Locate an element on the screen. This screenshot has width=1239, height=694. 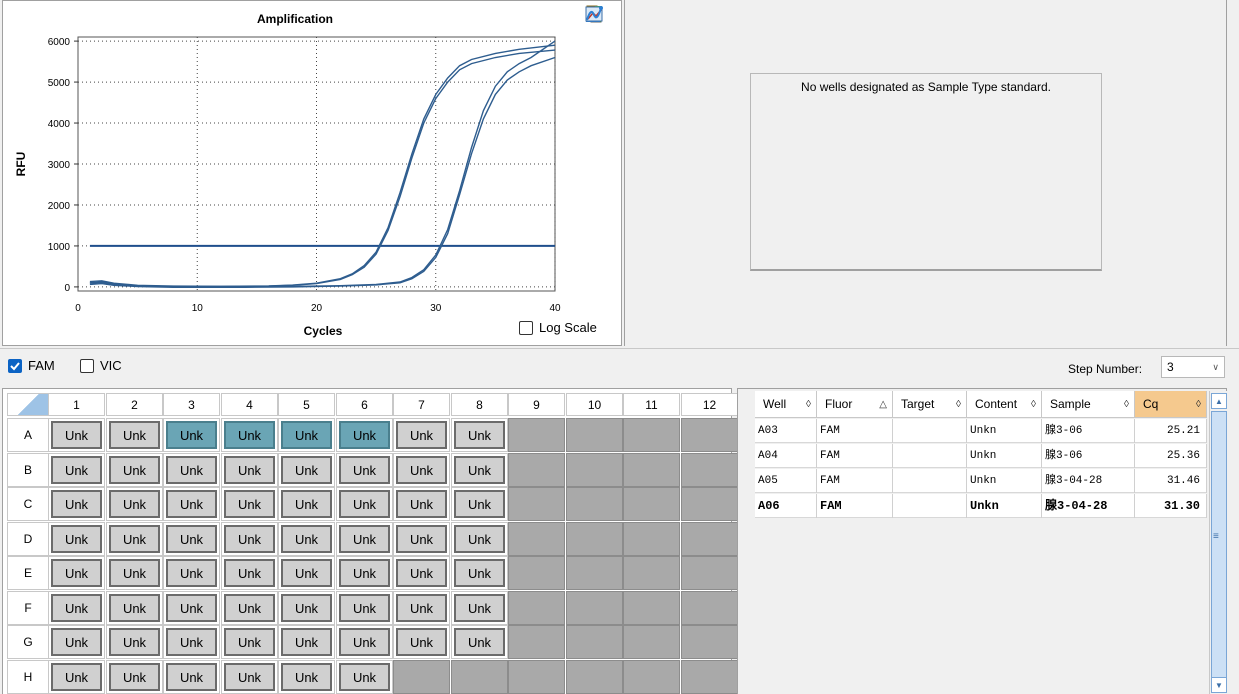
table-row: A06 FAM Unkn 腺3-04-28 31.30 is located at coordinates (981, 506).